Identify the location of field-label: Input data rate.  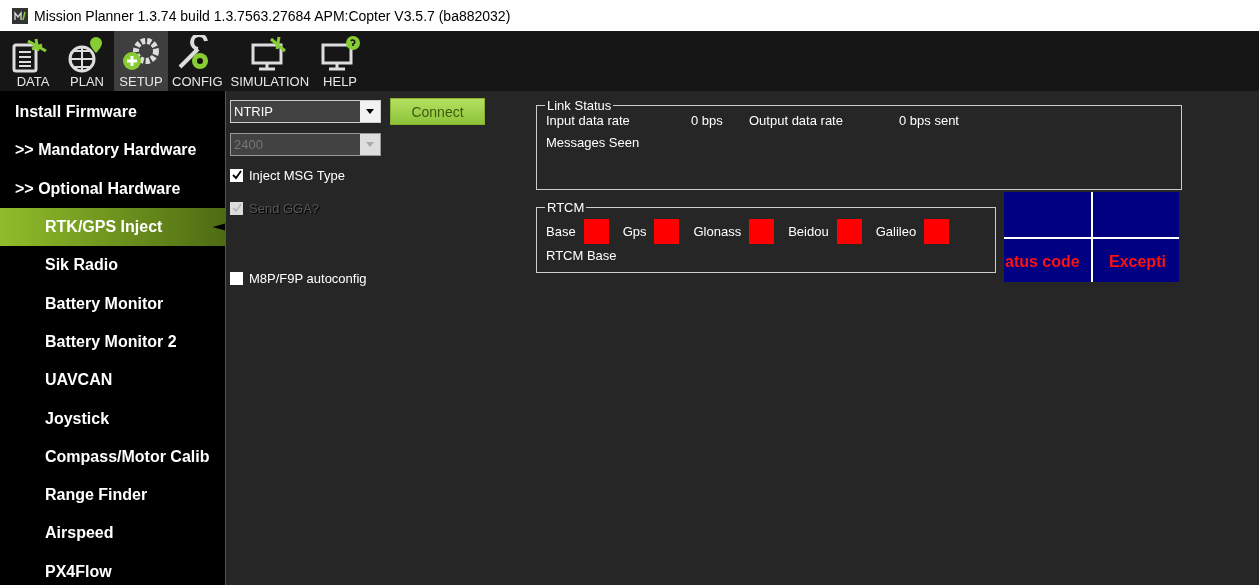
(588, 120).